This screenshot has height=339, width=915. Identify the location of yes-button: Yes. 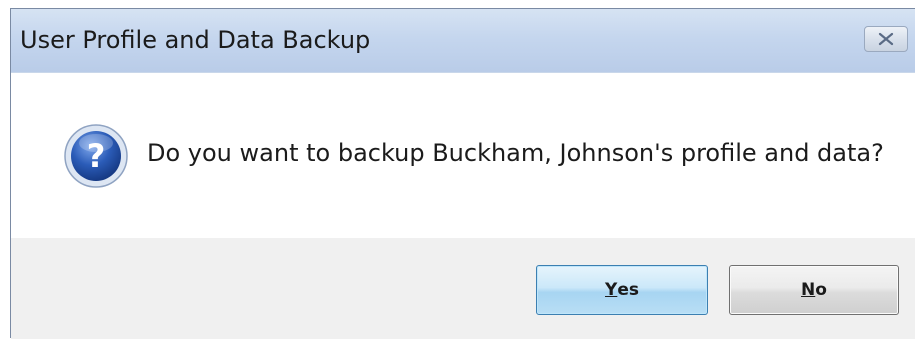
(622, 290).